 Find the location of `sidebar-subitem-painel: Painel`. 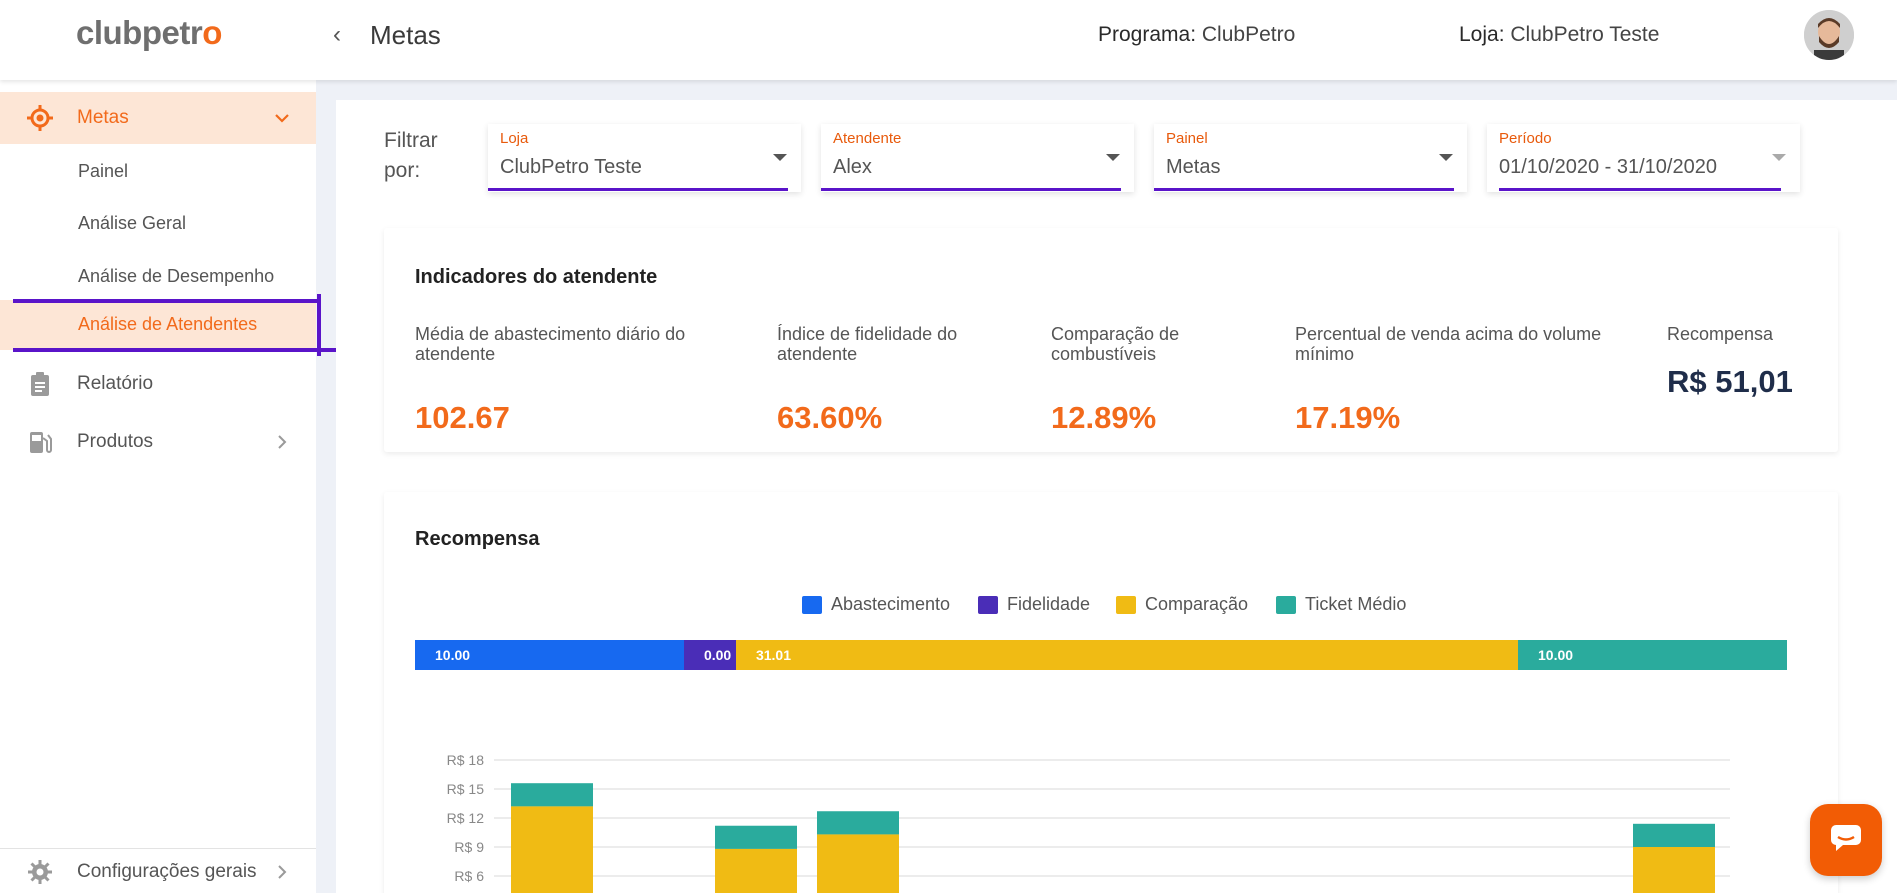

sidebar-subitem-painel: Painel is located at coordinates (158, 172).